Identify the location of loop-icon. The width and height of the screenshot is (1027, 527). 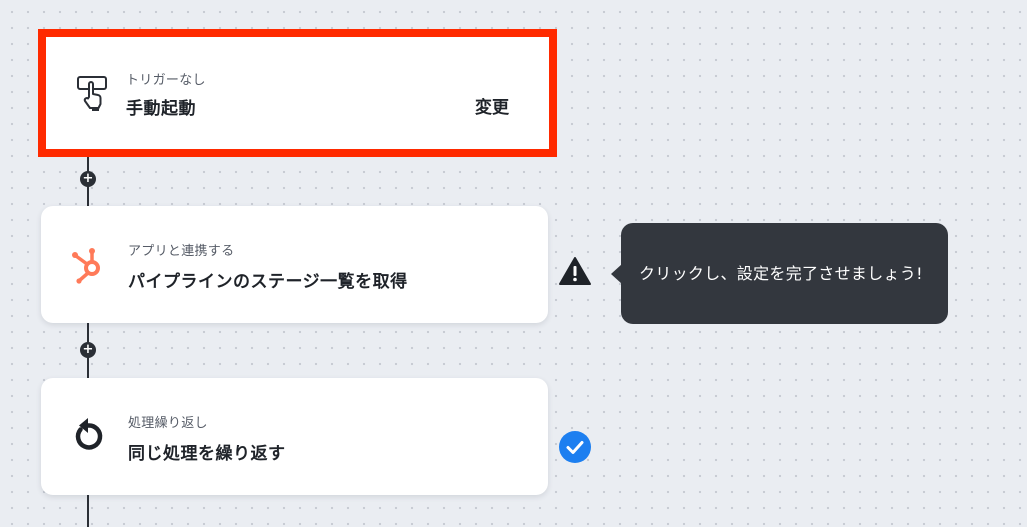
(89, 434).